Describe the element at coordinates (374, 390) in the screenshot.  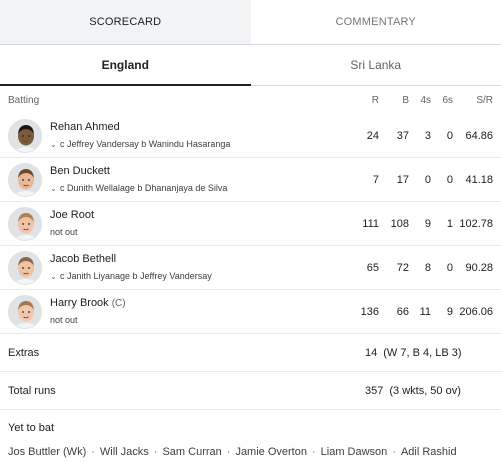
I see `total-value: 357` at that location.